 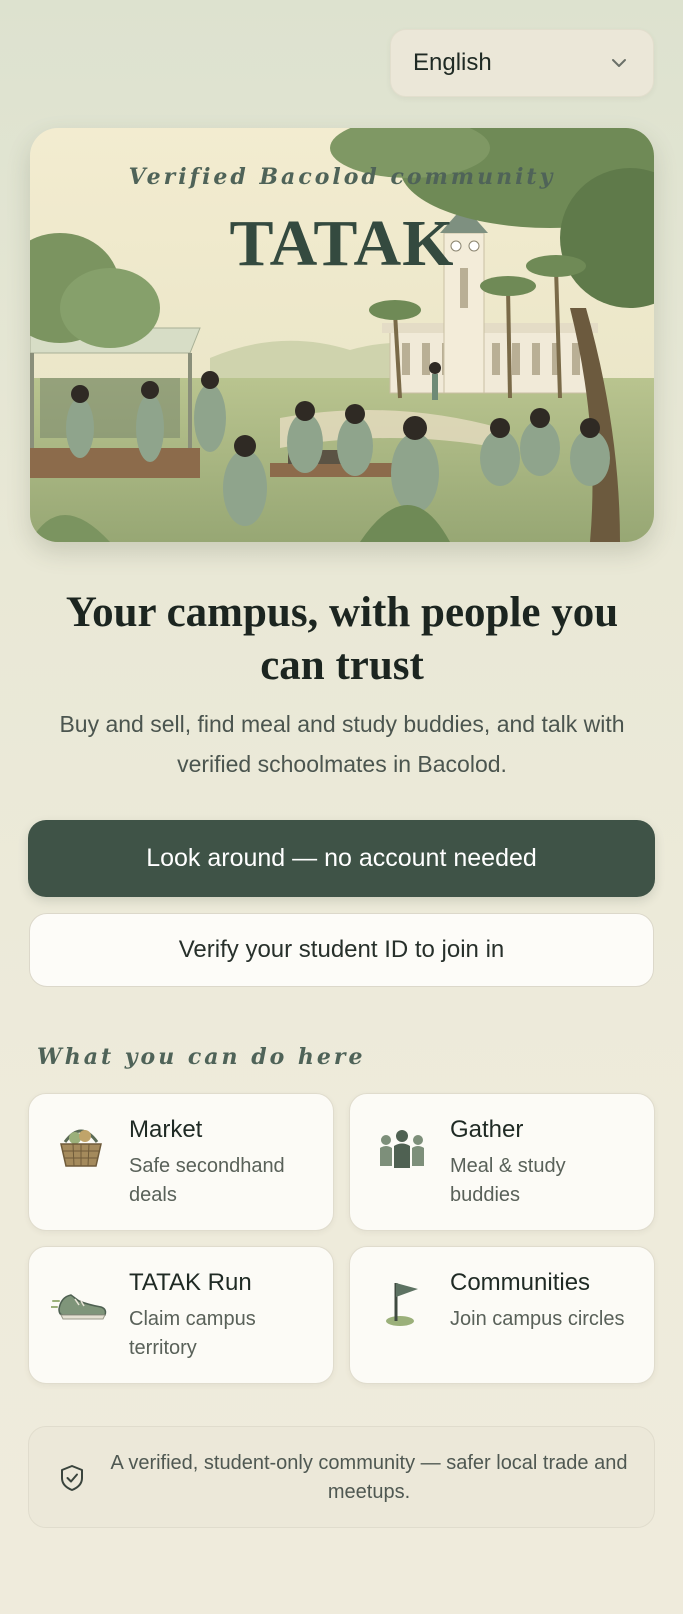 What do you see at coordinates (342, 639) in the screenshot?
I see `page-headline: Your campus, with people you can trust` at bounding box center [342, 639].